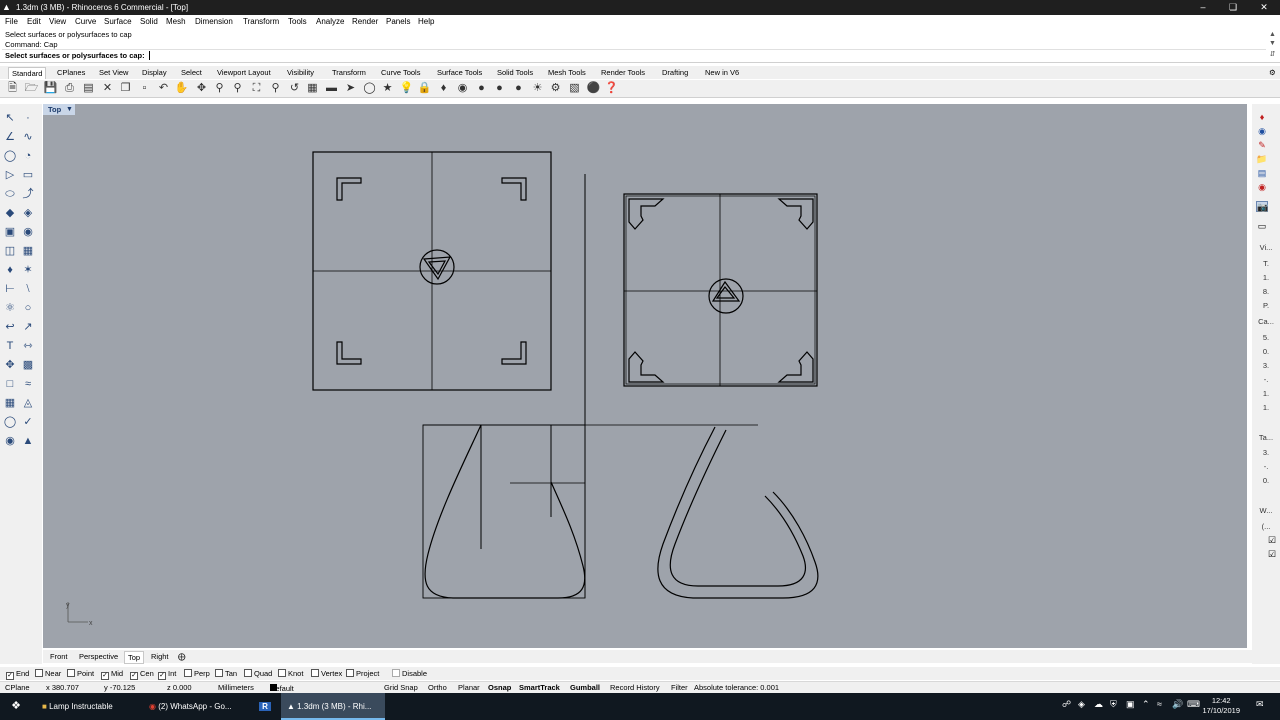  Describe the element at coordinates (85, 21) in the screenshot. I see `menu-curve: Curve` at that location.